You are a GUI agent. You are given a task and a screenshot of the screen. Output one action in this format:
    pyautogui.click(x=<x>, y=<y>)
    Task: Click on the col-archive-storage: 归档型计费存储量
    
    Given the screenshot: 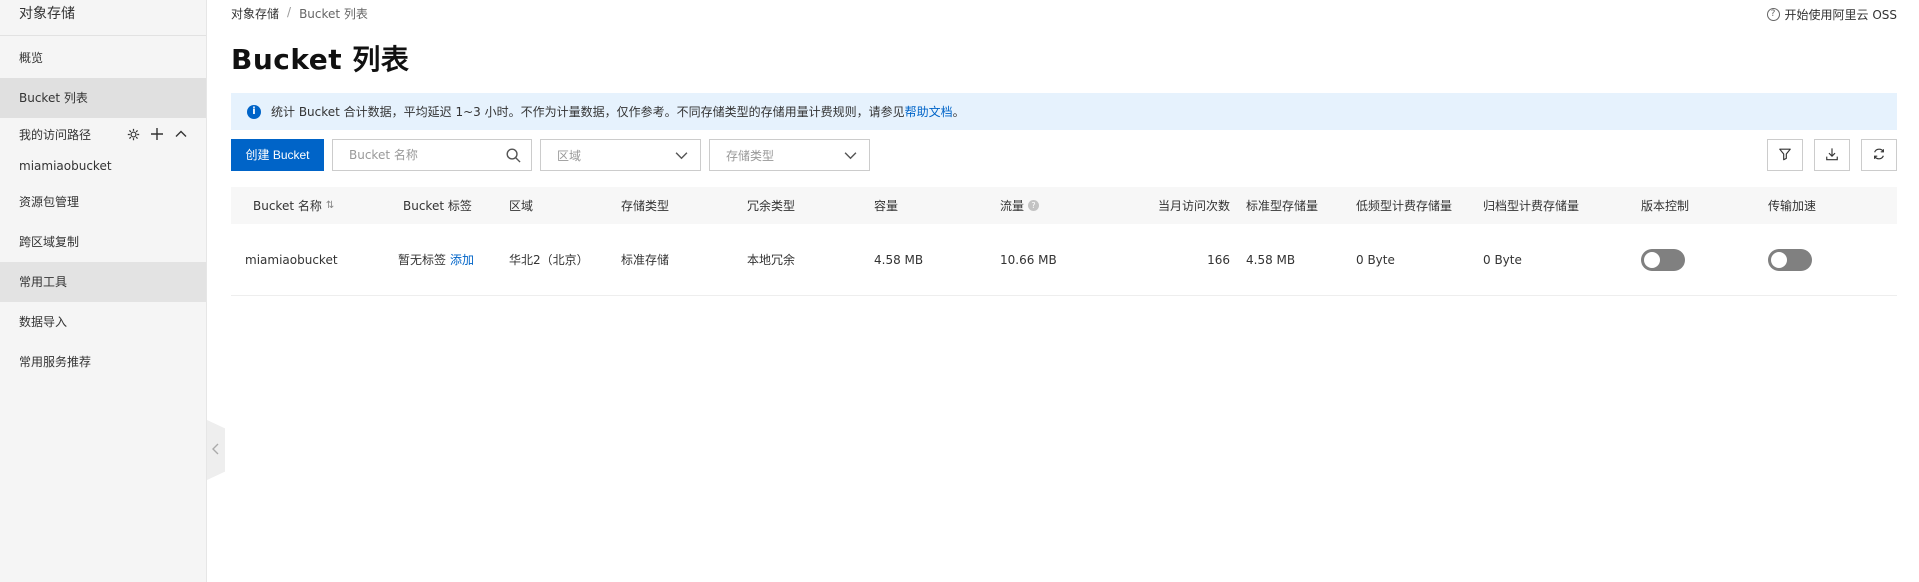 What is the action you would take?
    pyautogui.click(x=1531, y=206)
    